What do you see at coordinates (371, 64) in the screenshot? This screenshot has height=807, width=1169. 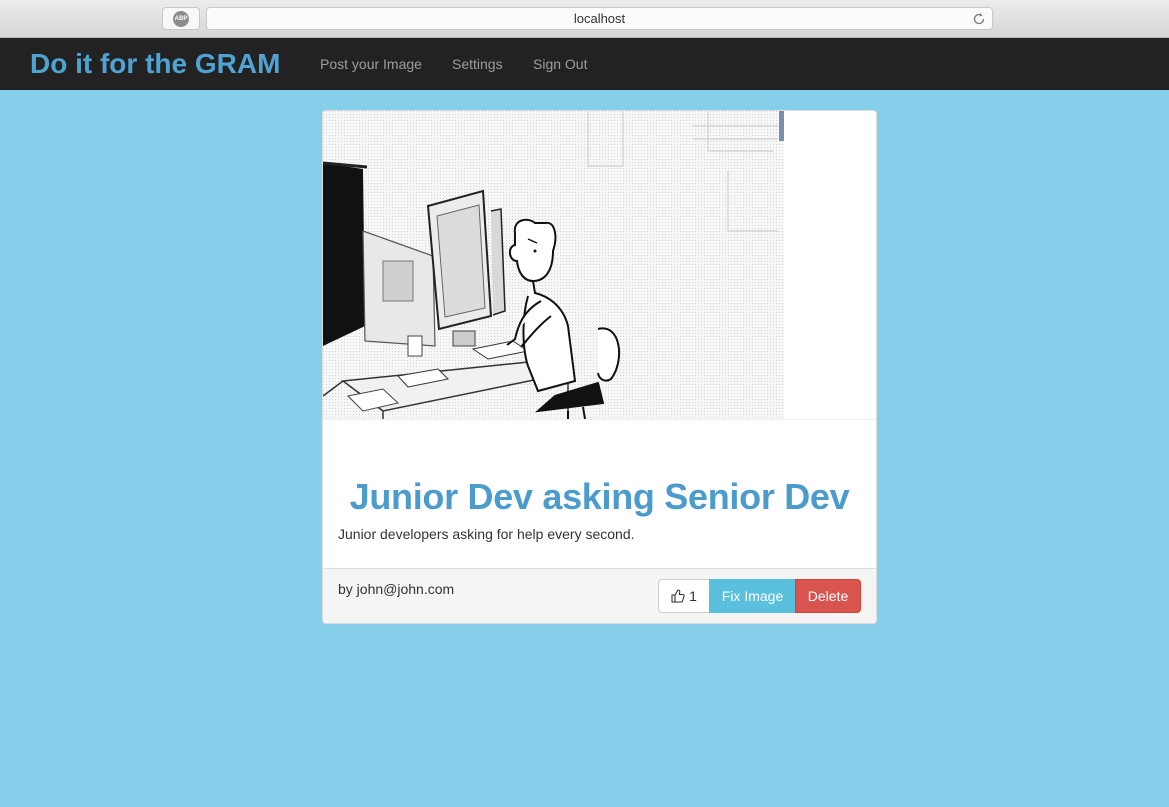 I see `nav-post-image: Post your Image` at bounding box center [371, 64].